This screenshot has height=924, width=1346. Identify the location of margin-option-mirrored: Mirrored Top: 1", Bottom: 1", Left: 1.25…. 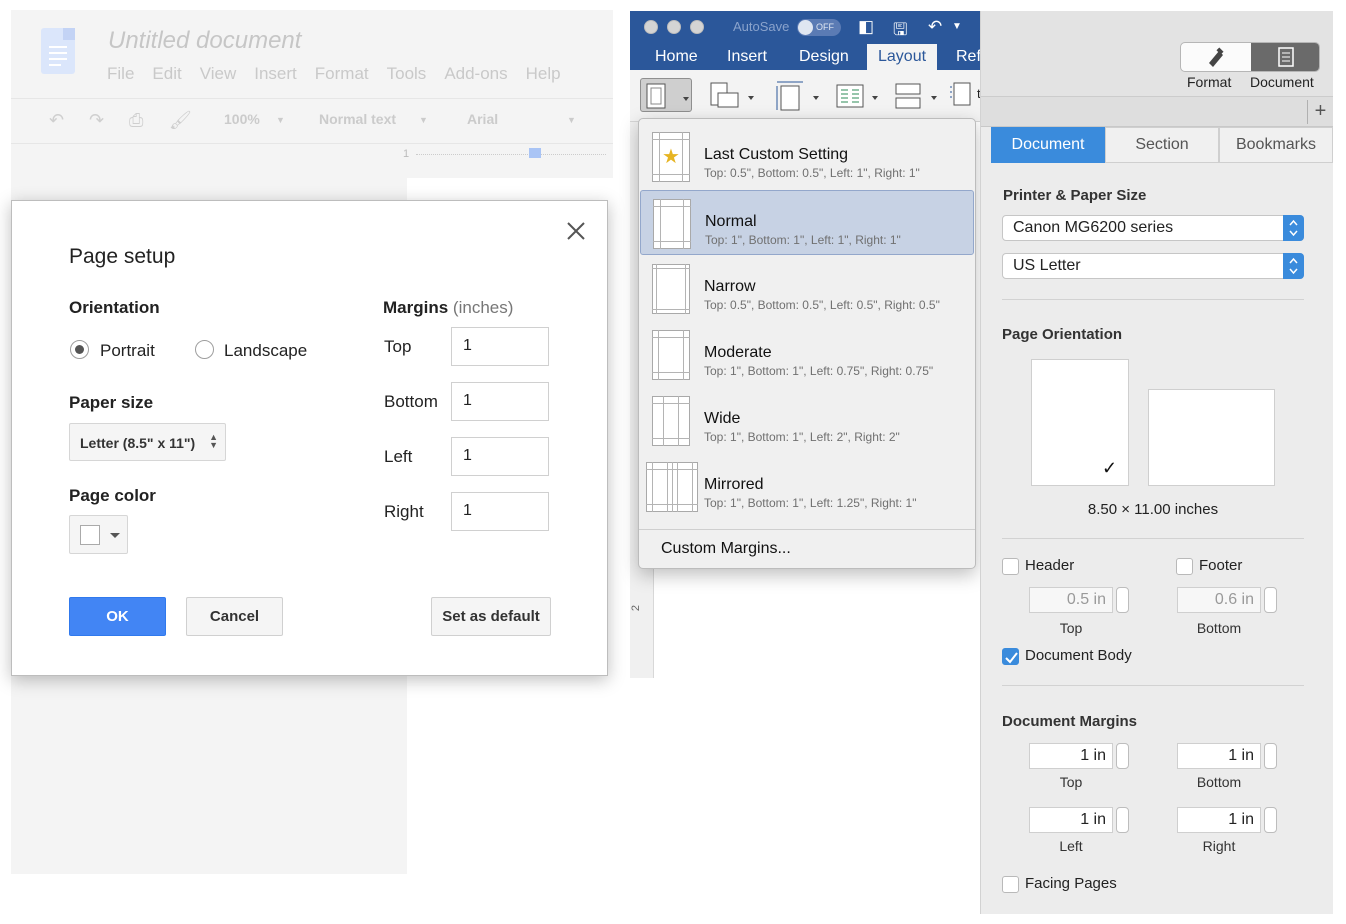
(807, 486).